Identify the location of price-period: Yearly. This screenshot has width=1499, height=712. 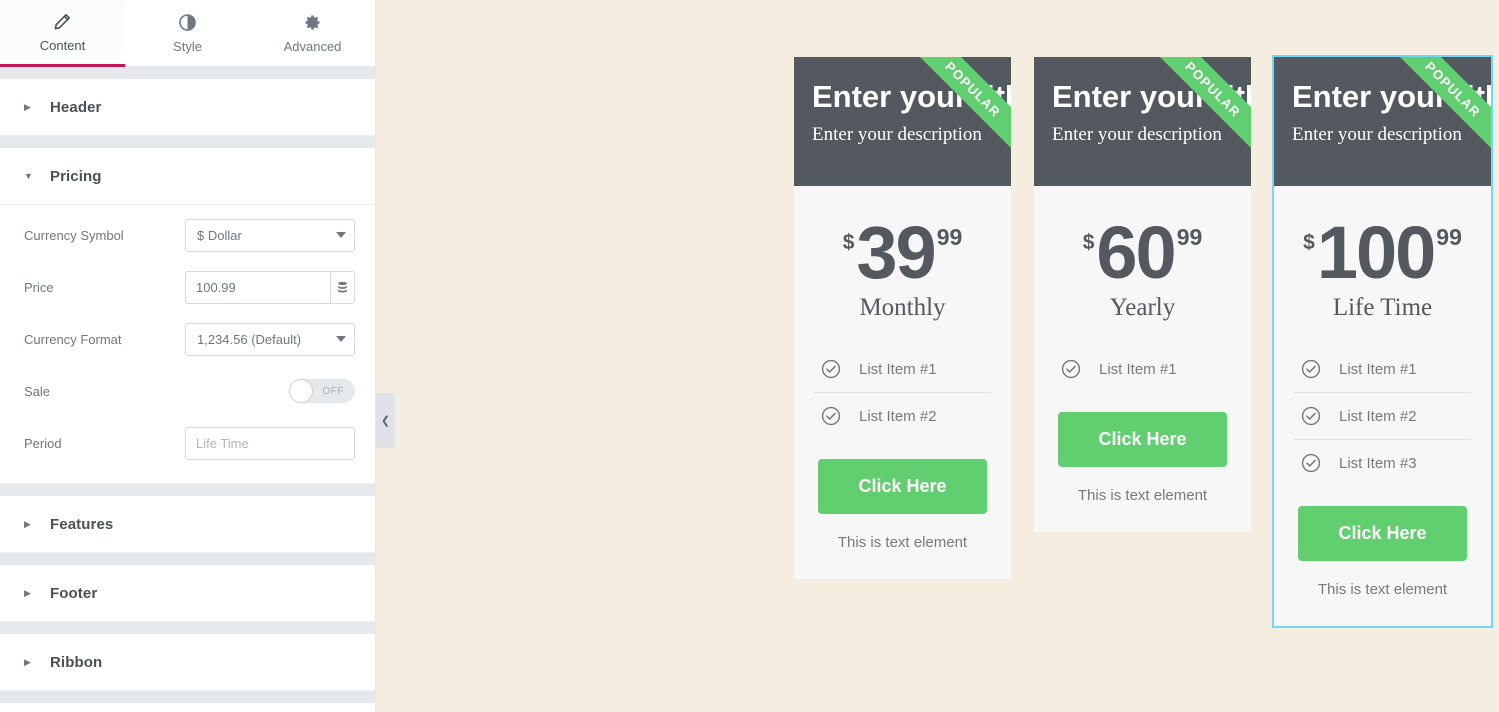
(1142, 307).